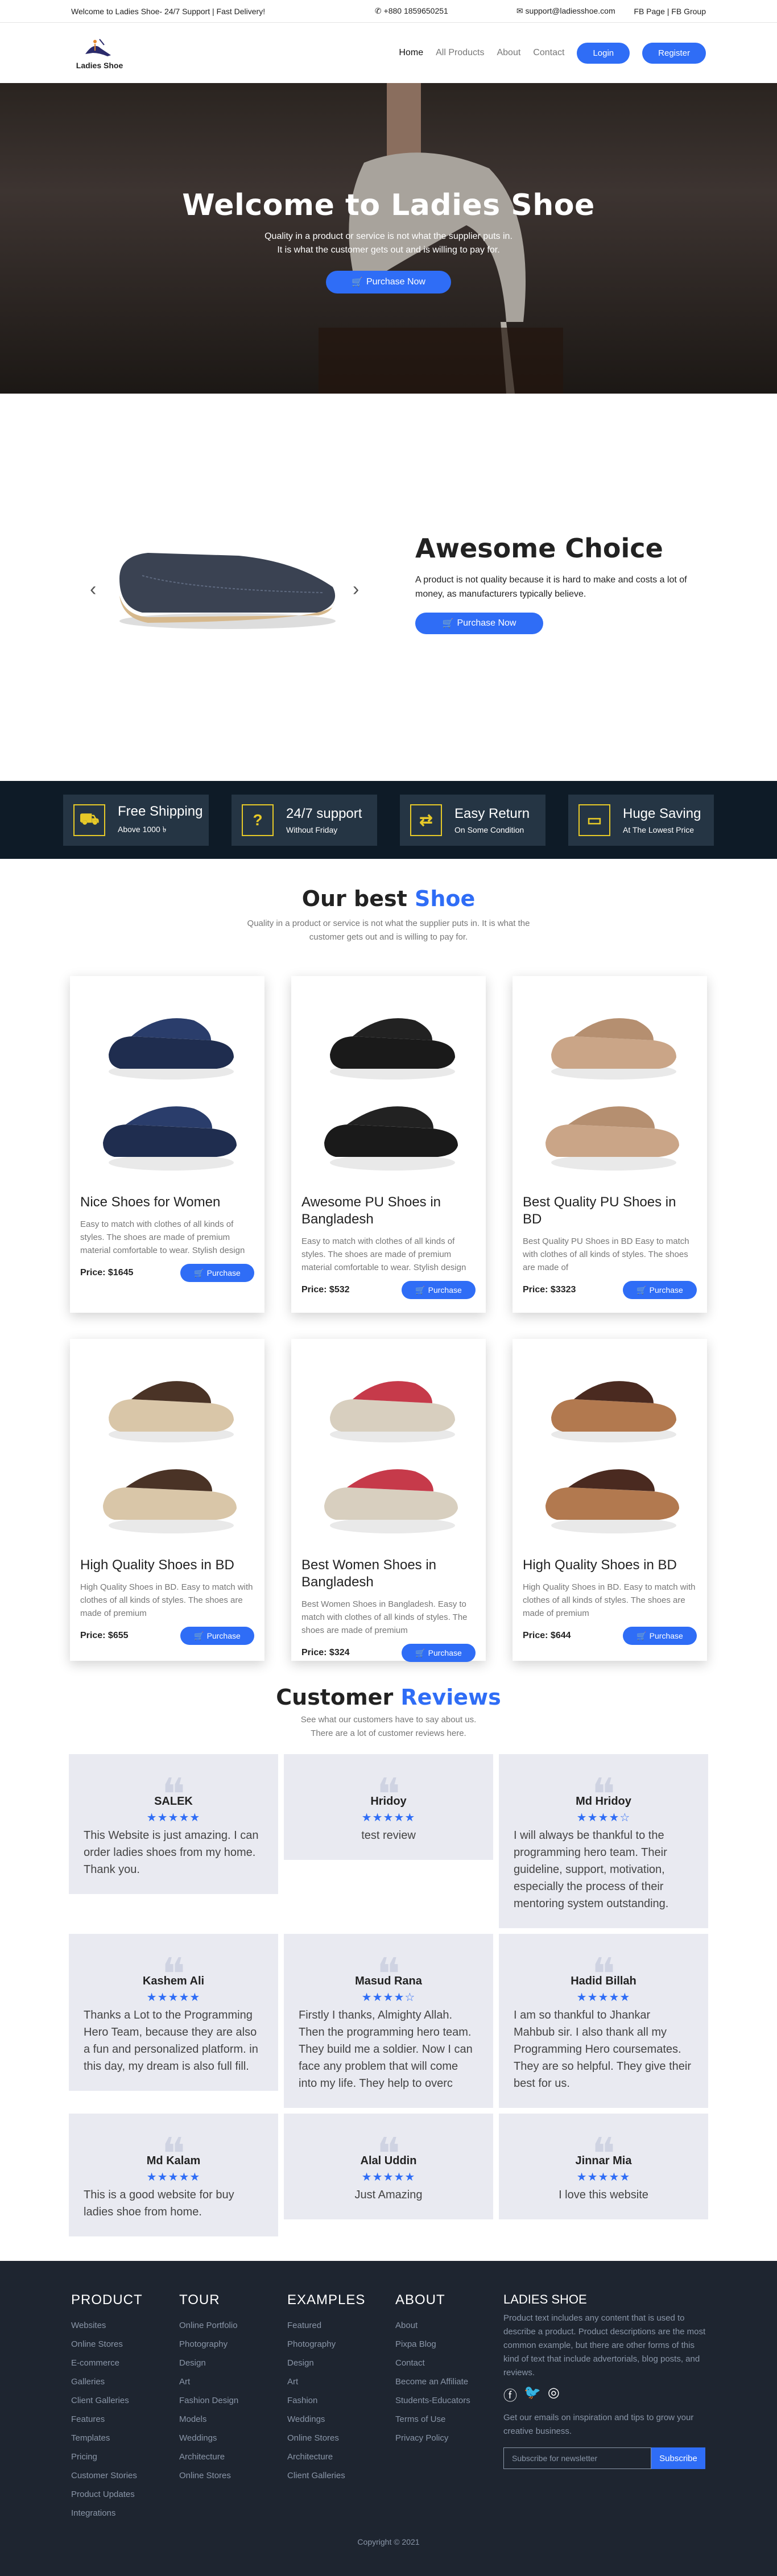  What do you see at coordinates (125, 2514) in the screenshot?
I see `footer-link: Integrations` at bounding box center [125, 2514].